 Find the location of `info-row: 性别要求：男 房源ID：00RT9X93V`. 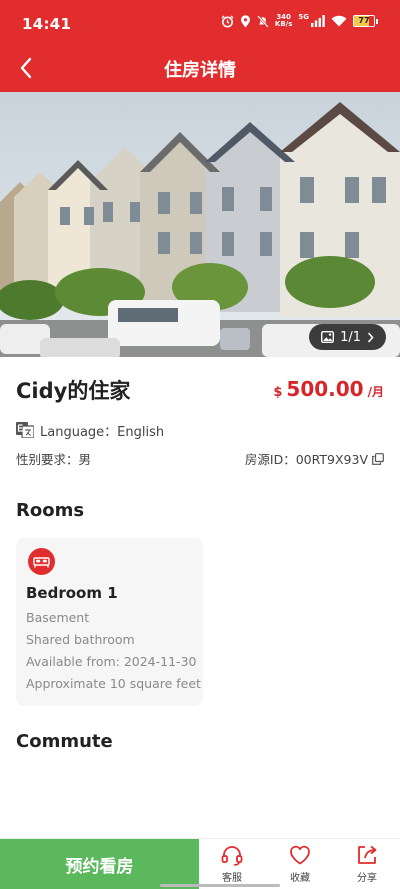

info-row: 性别要求：男 房源ID：00RT9X93V is located at coordinates (200, 459).